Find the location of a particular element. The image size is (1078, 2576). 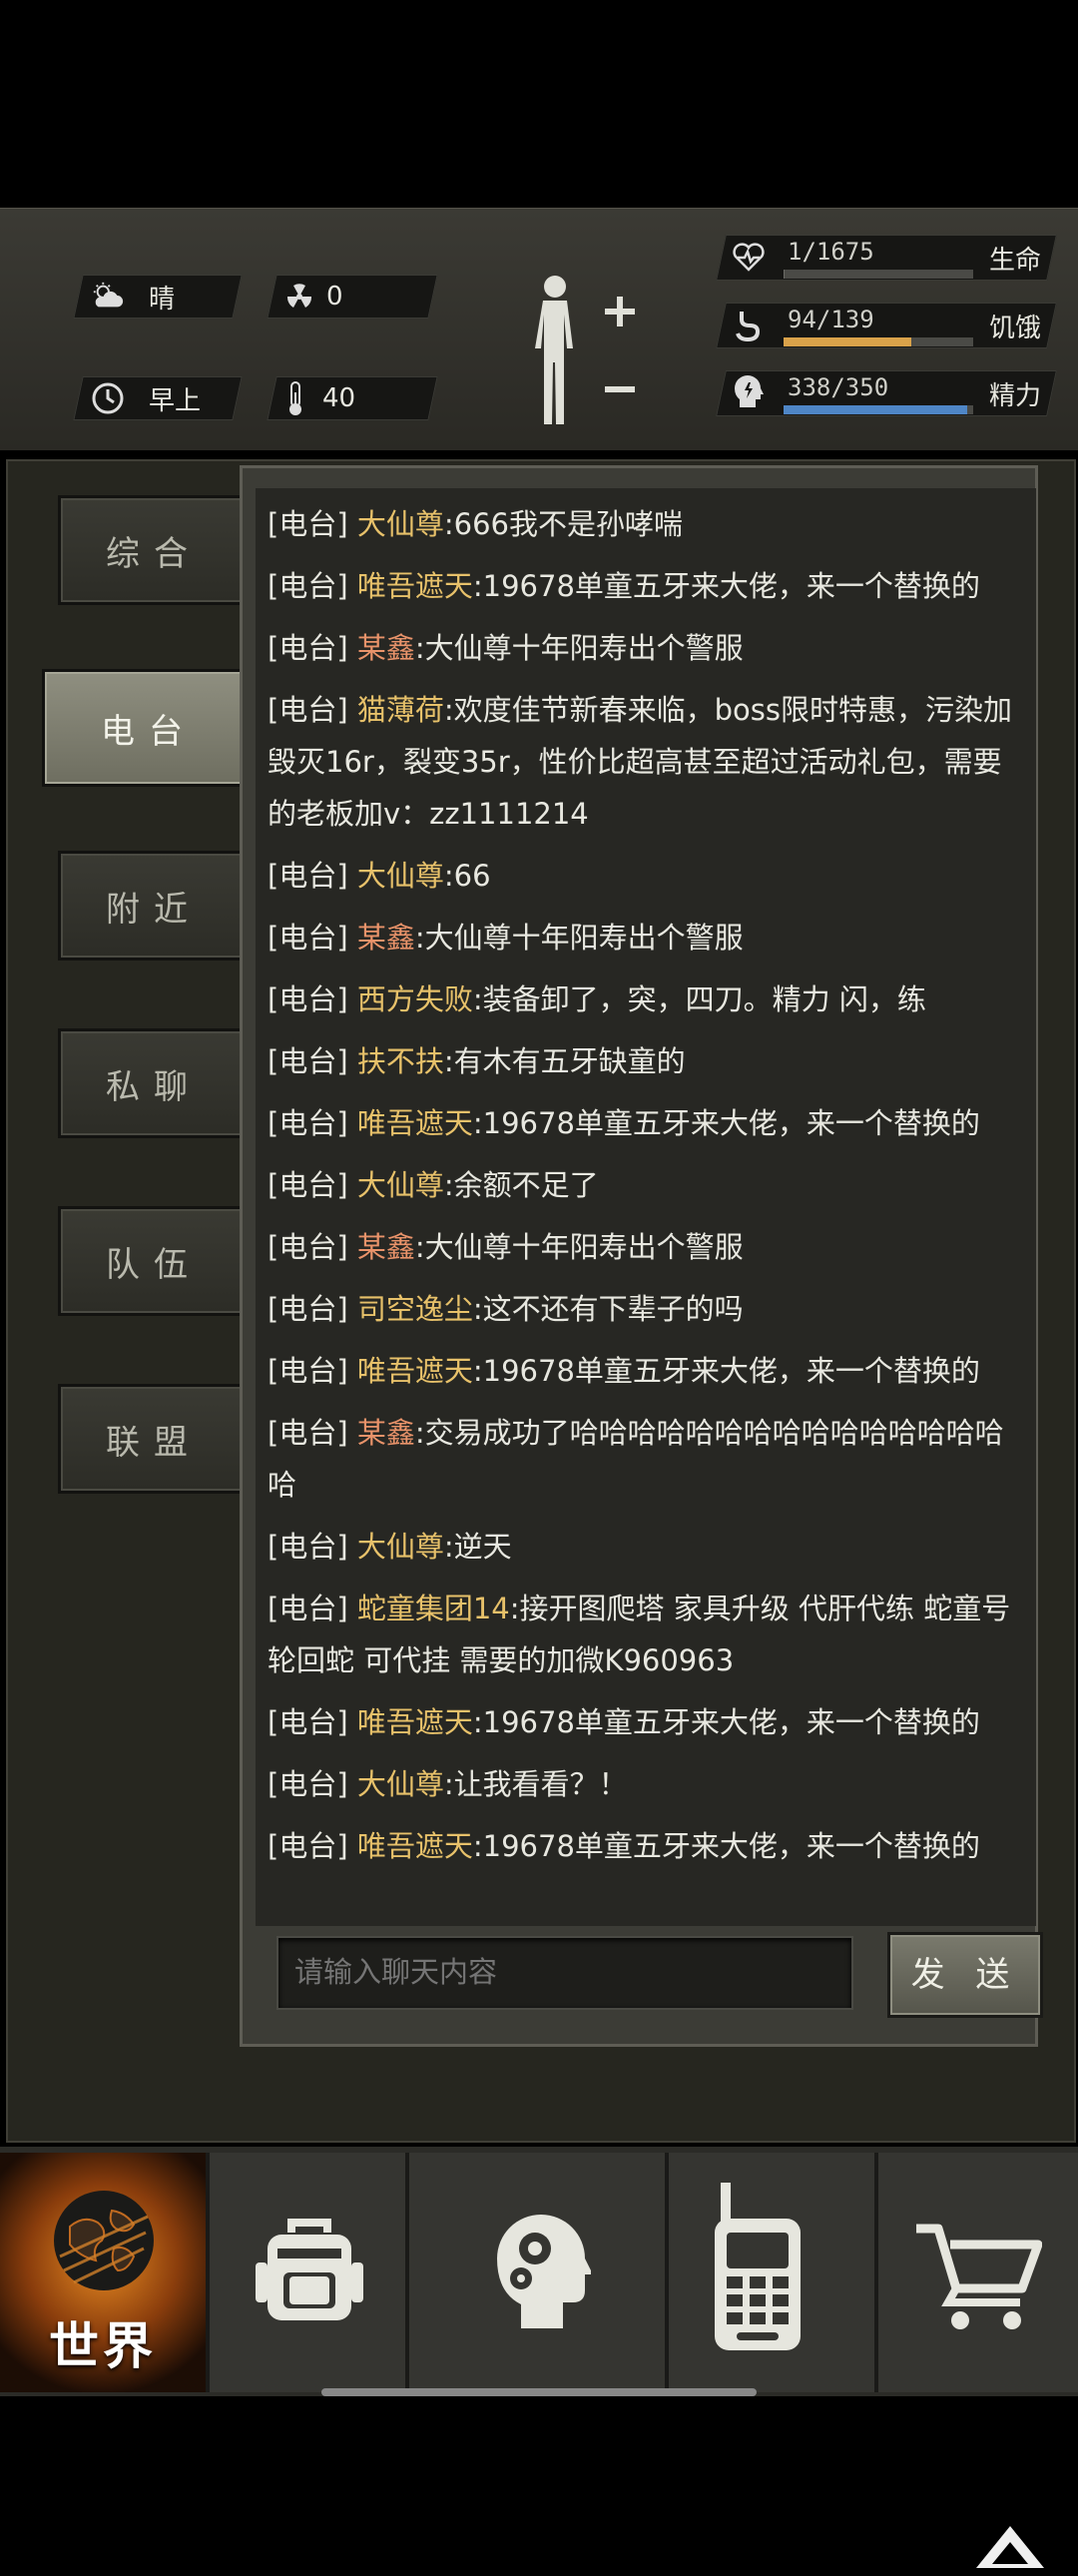

tab-nearby: 附近 is located at coordinates (154, 906).